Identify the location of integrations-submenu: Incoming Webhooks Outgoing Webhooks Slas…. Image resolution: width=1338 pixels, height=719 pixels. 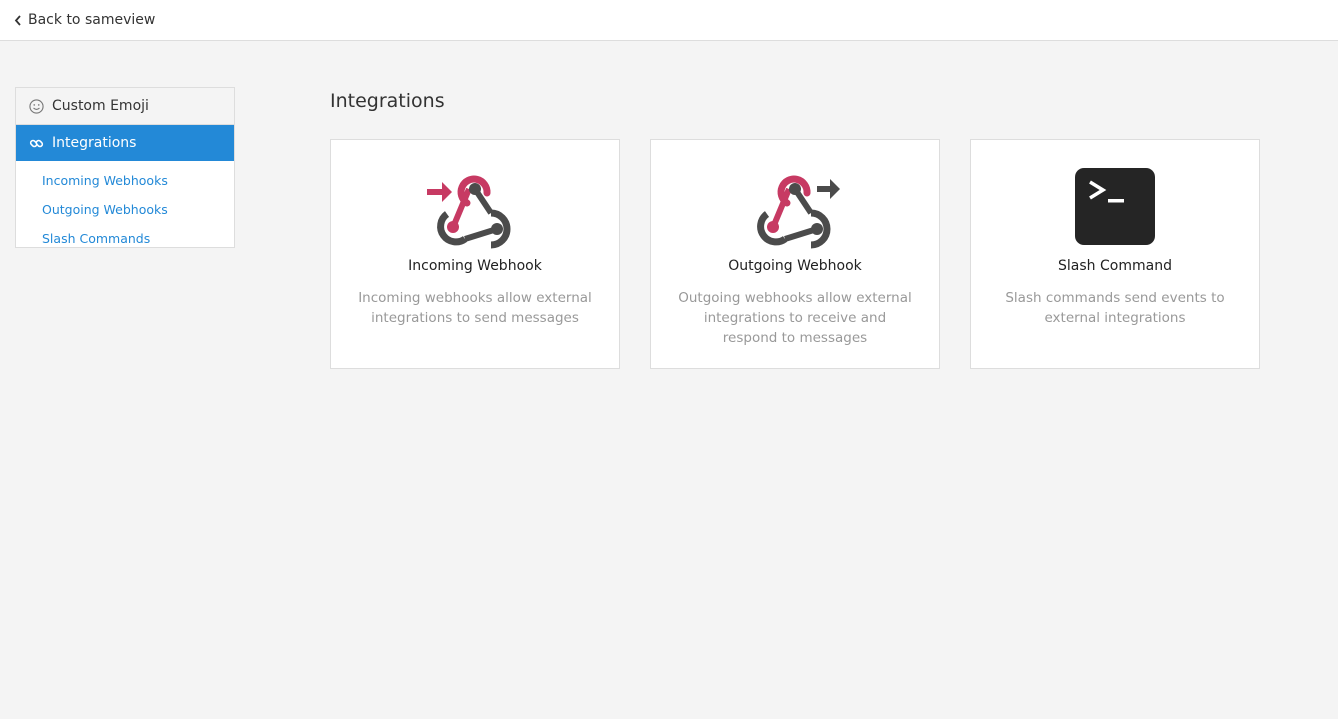
(125, 207).